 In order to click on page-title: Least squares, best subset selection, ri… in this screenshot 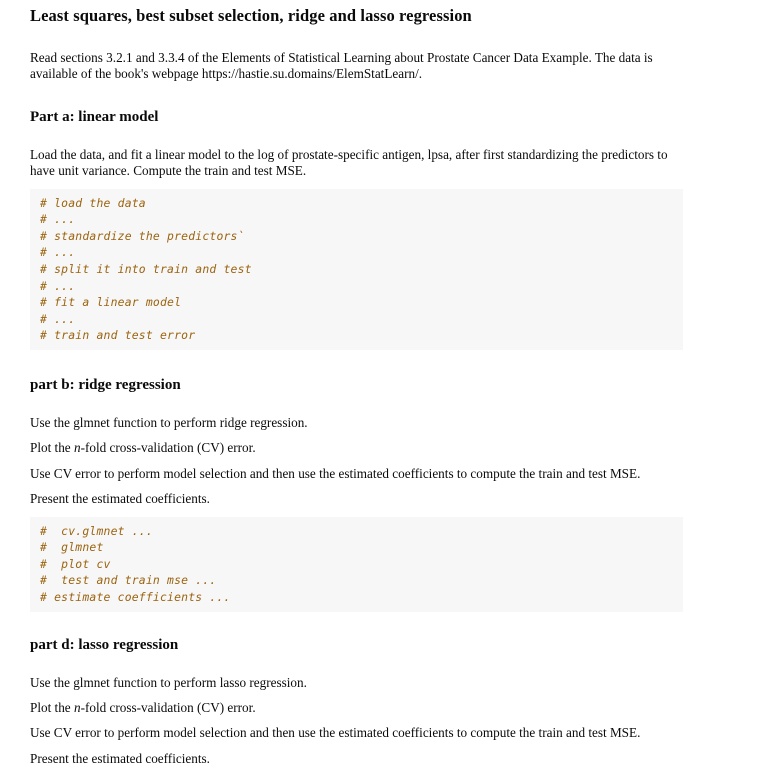, I will do `click(251, 15)`.